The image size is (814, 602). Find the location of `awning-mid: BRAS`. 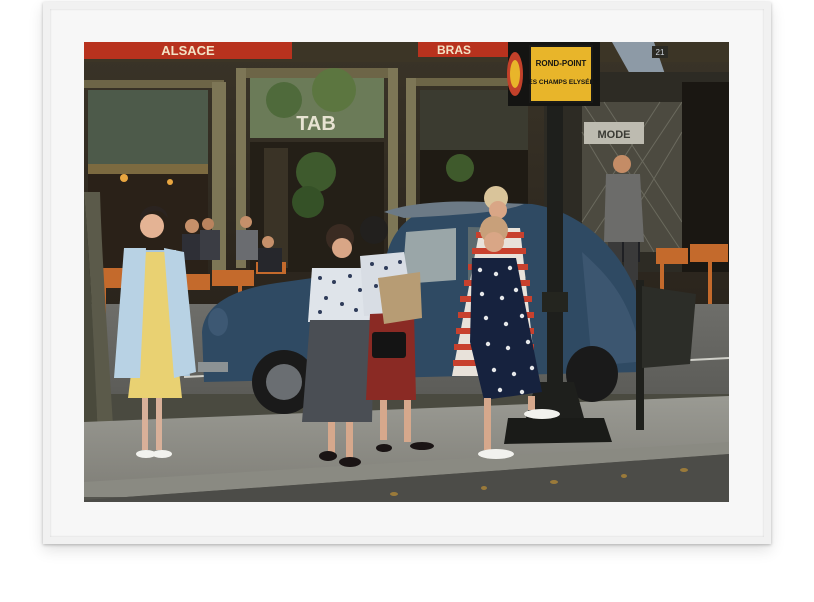

awning-mid: BRAS is located at coordinates (464, 49).